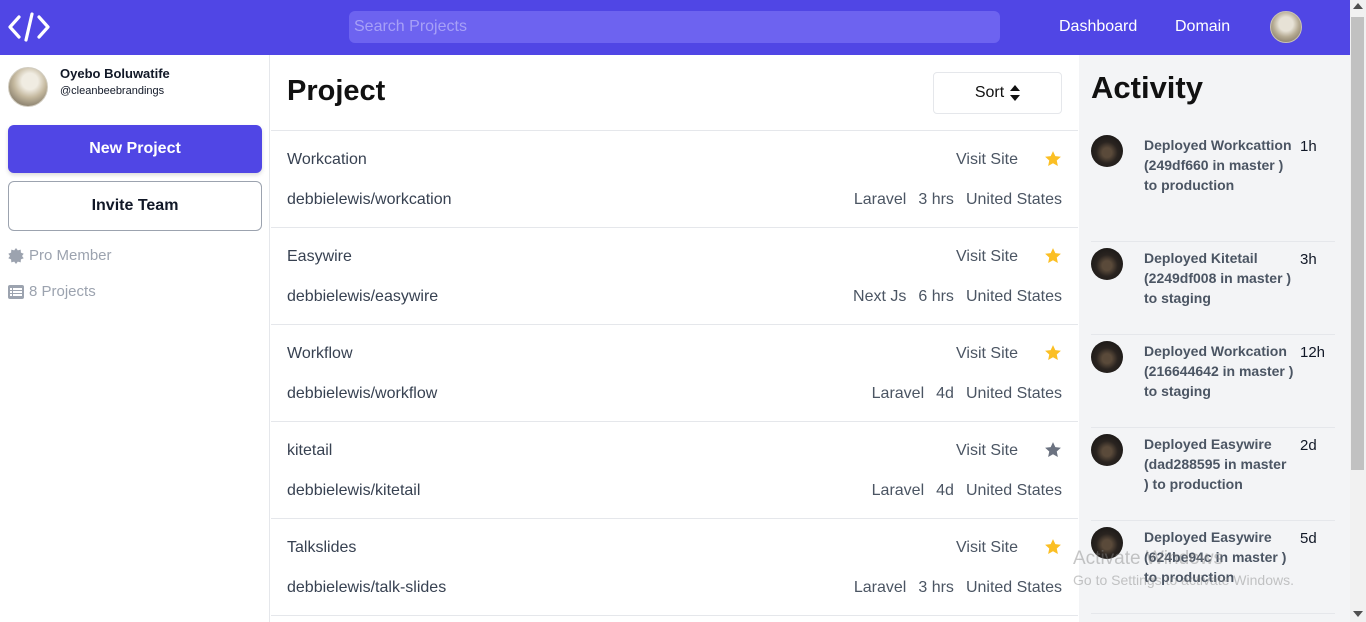 Image resolution: width=1366 pixels, height=622 pixels. What do you see at coordinates (1358, 614) in the screenshot?
I see `scroll-down-arrow-icon` at bounding box center [1358, 614].